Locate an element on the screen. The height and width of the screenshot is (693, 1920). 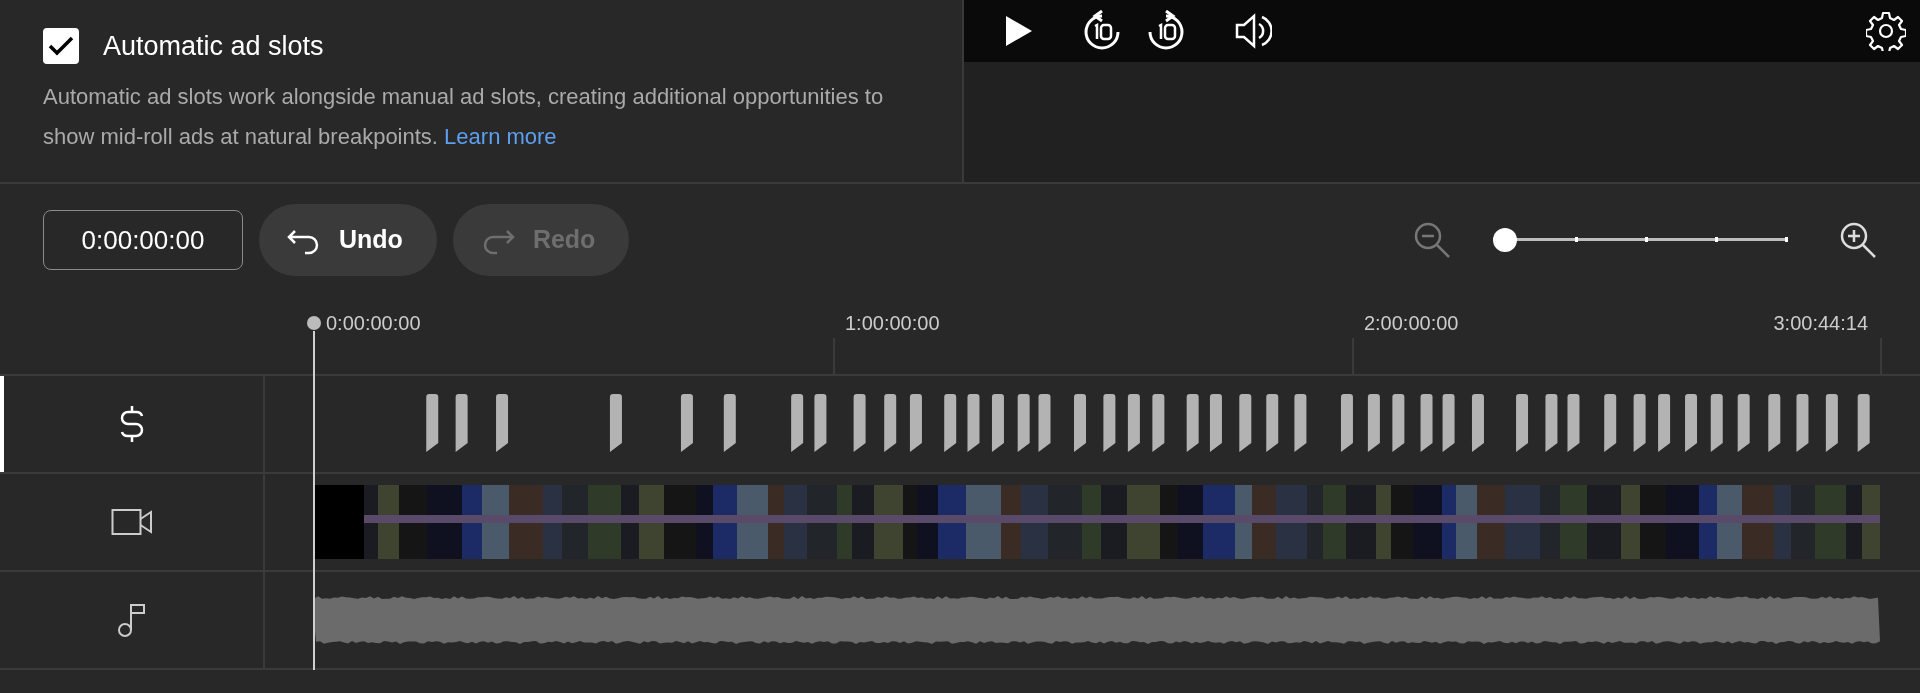
playhead-handle is located at coordinates (314, 323).